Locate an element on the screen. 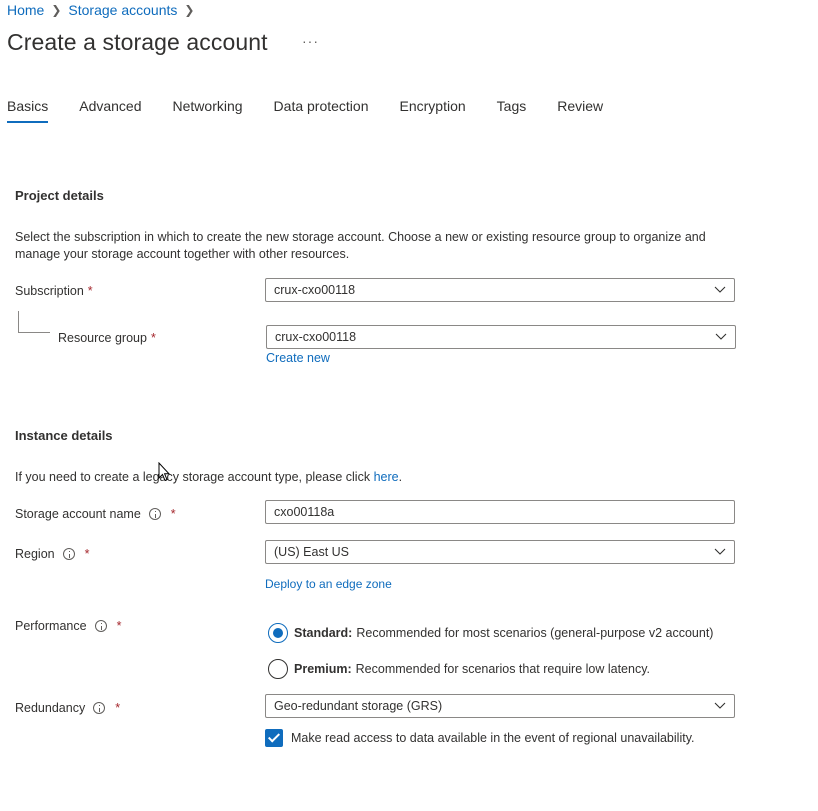 This screenshot has height=811, width=818. storage-account-name-input: cxo00118a is located at coordinates (500, 512).